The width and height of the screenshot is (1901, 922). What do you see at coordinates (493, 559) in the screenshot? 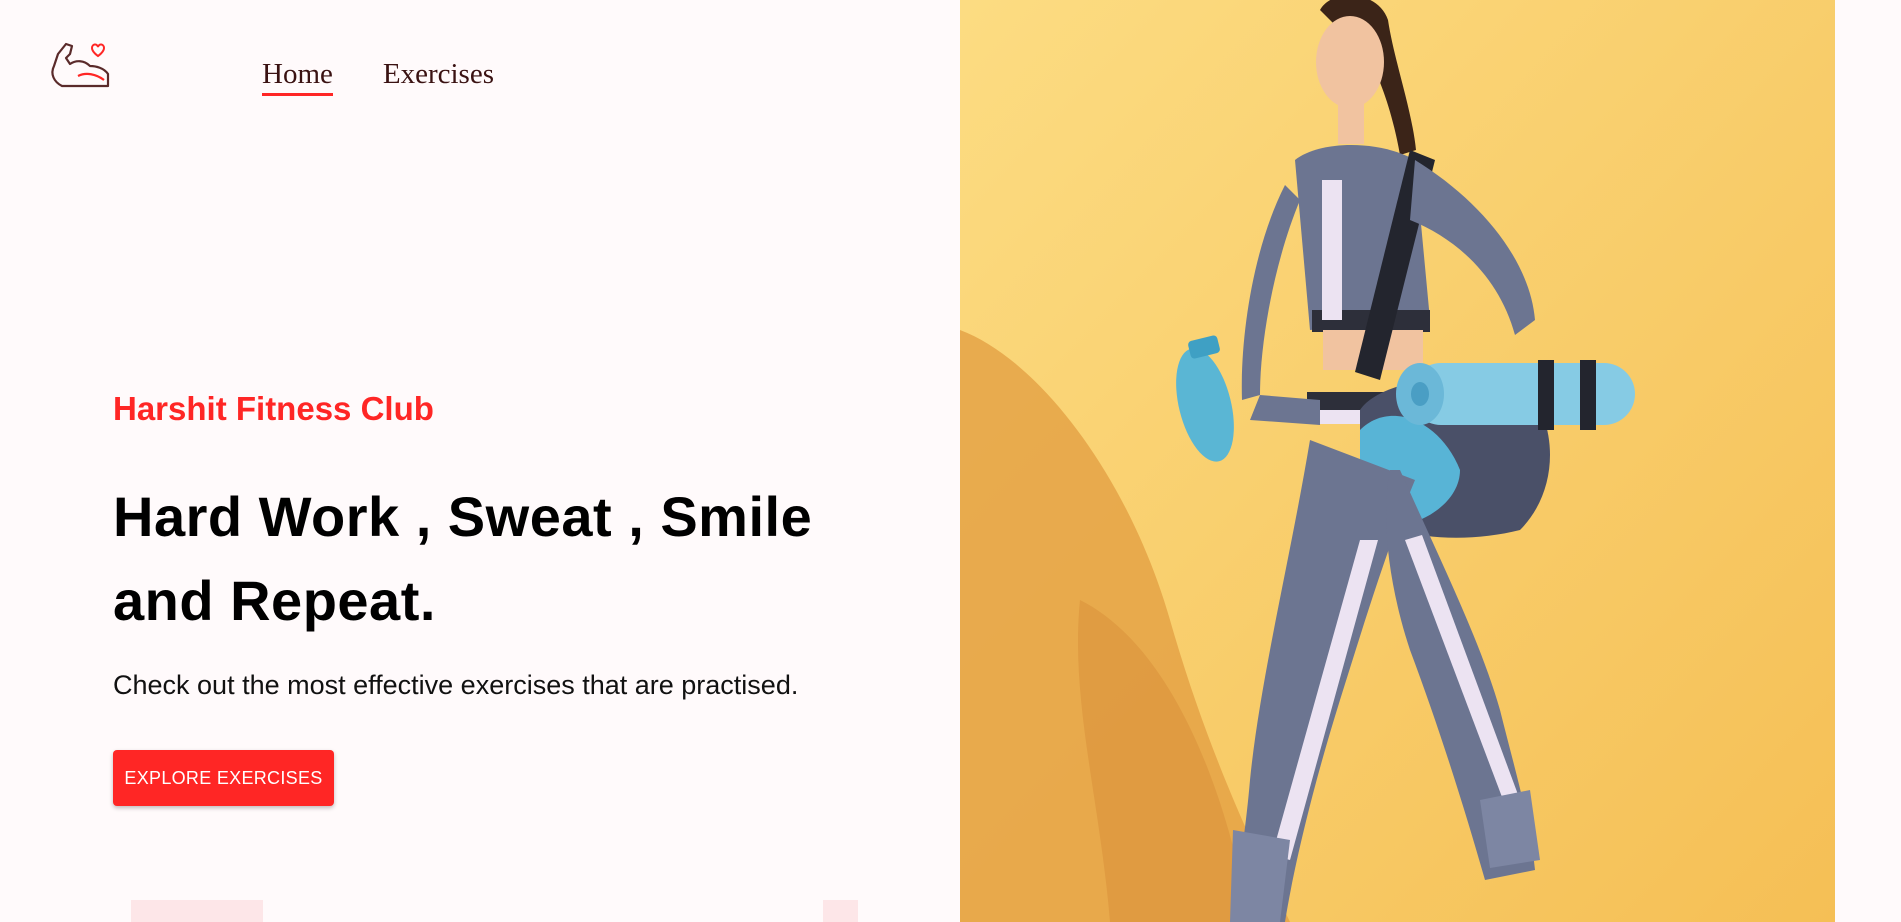
I see `hero-headline: Hard Work , Sweat , Smile and Repeat.` at bounding box center [493, 559].